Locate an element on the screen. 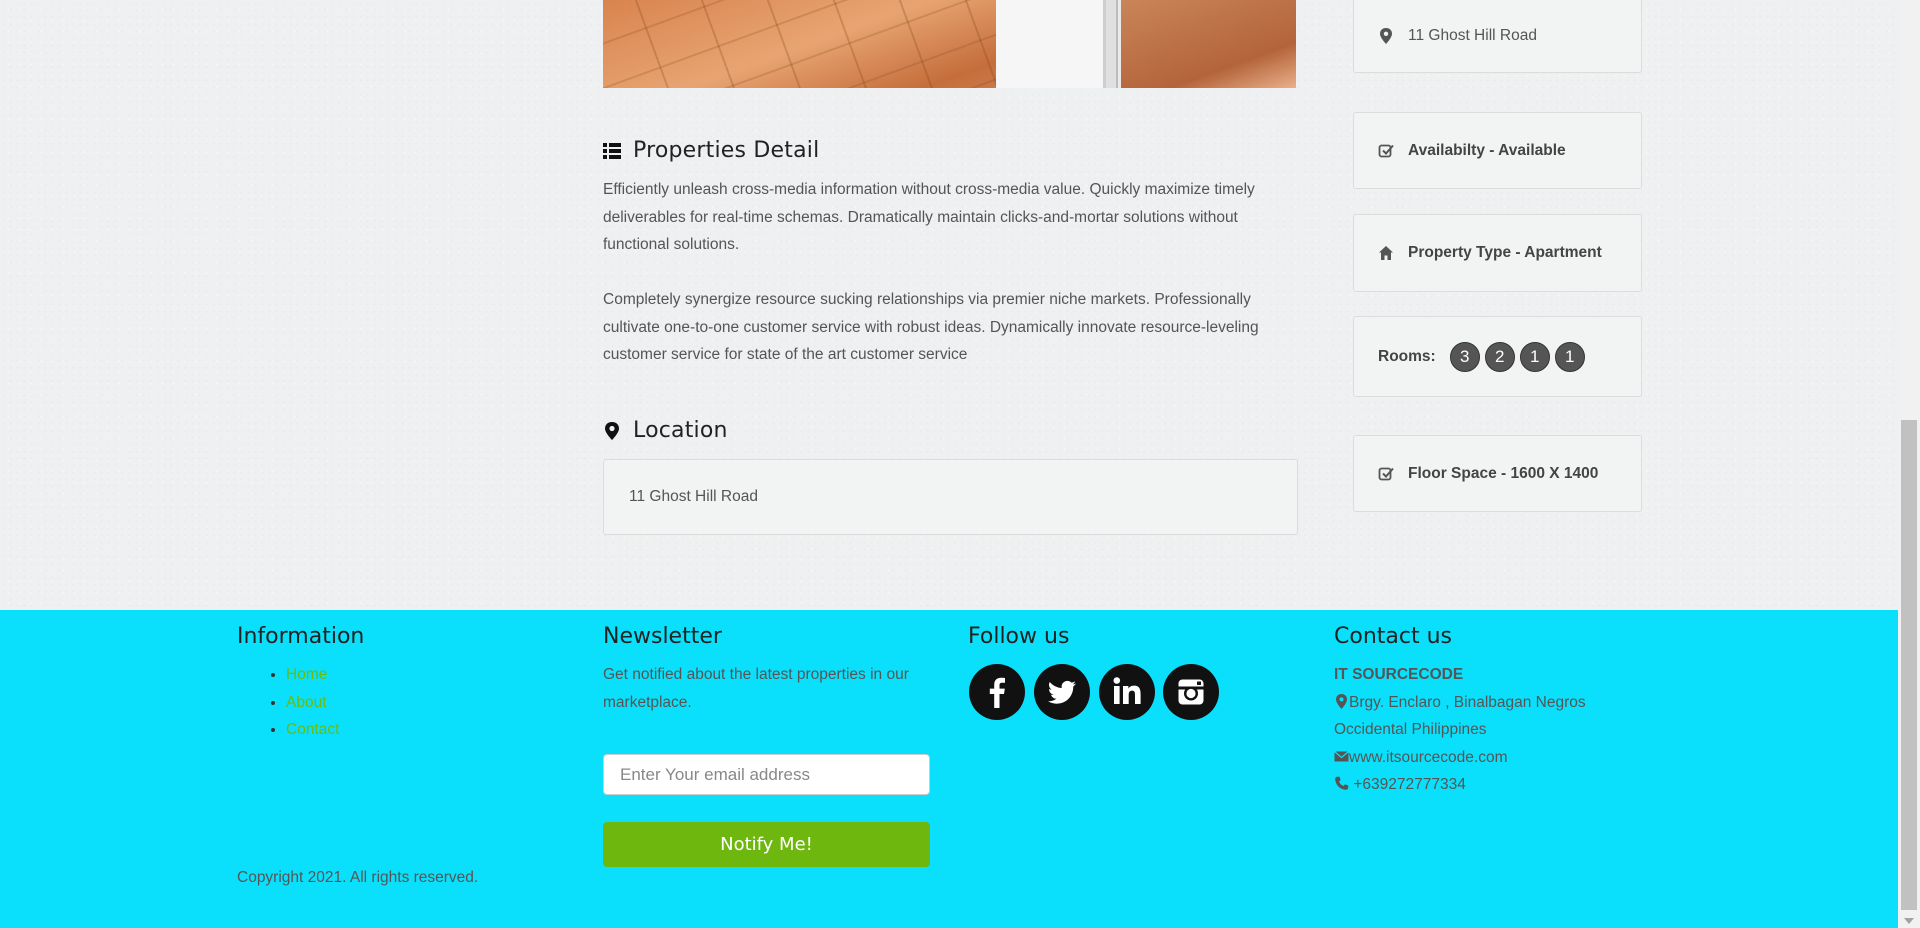 This screenshot has width=1920, height=928. properties-detail-heading: Properties Detail is located at coordinates (711, 150).